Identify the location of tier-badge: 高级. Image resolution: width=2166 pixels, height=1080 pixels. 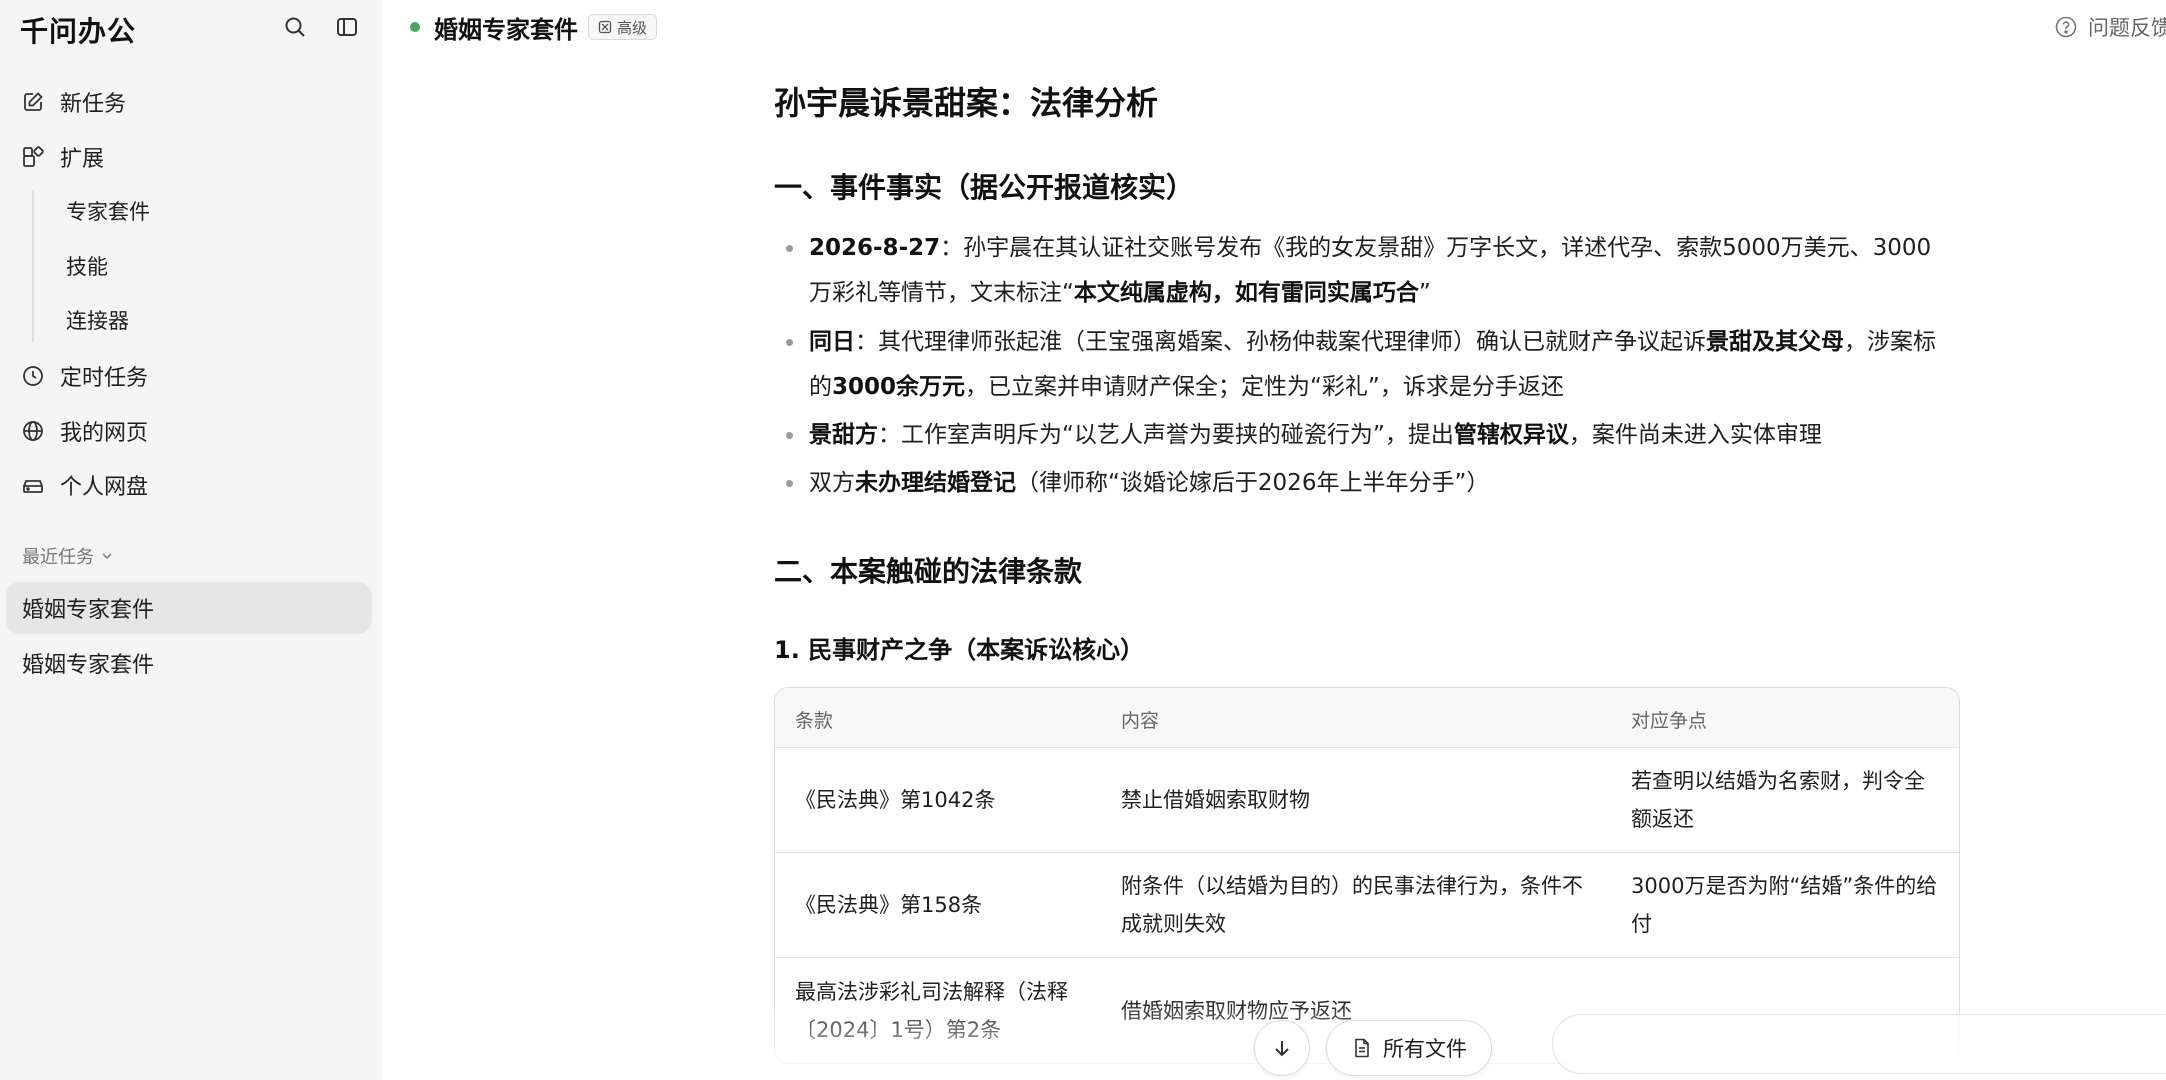
(623, 27).